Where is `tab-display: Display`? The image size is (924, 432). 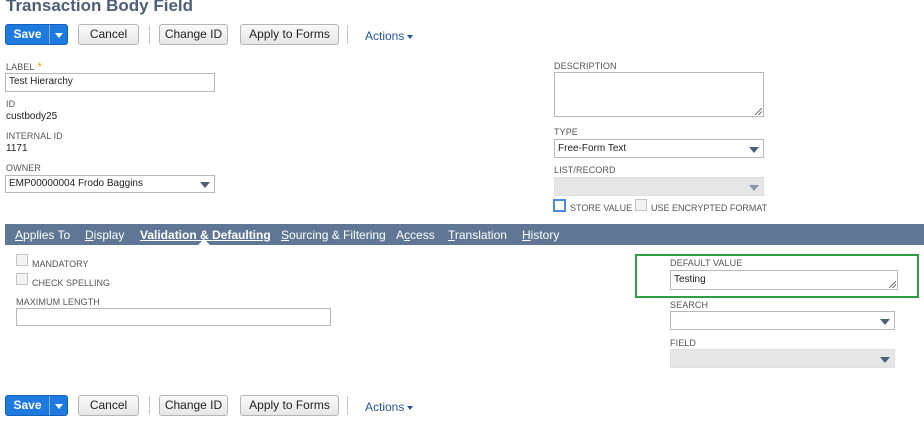
tab-display: Display is located at coordinates (104, 235).